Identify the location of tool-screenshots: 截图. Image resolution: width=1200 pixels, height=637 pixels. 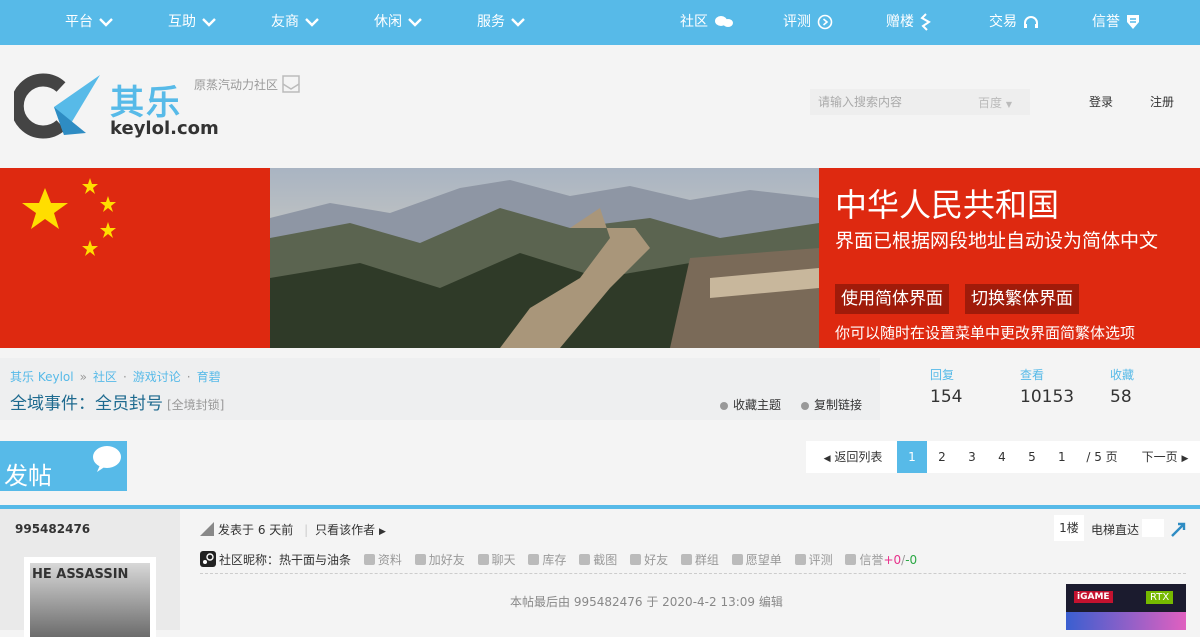
(598, 559).